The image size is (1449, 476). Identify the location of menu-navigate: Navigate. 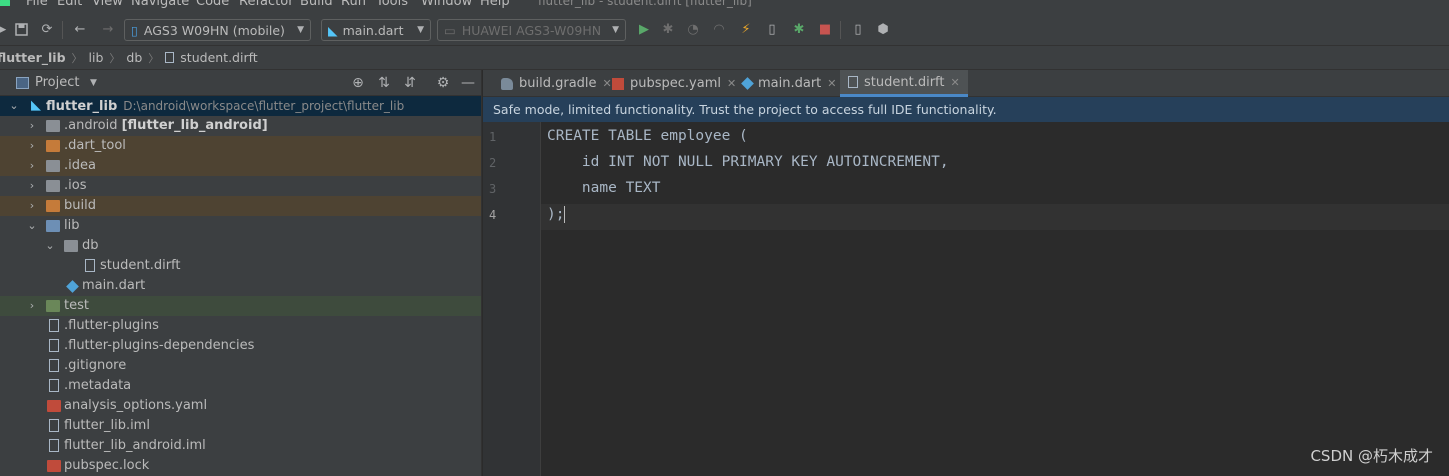
(160, 4).